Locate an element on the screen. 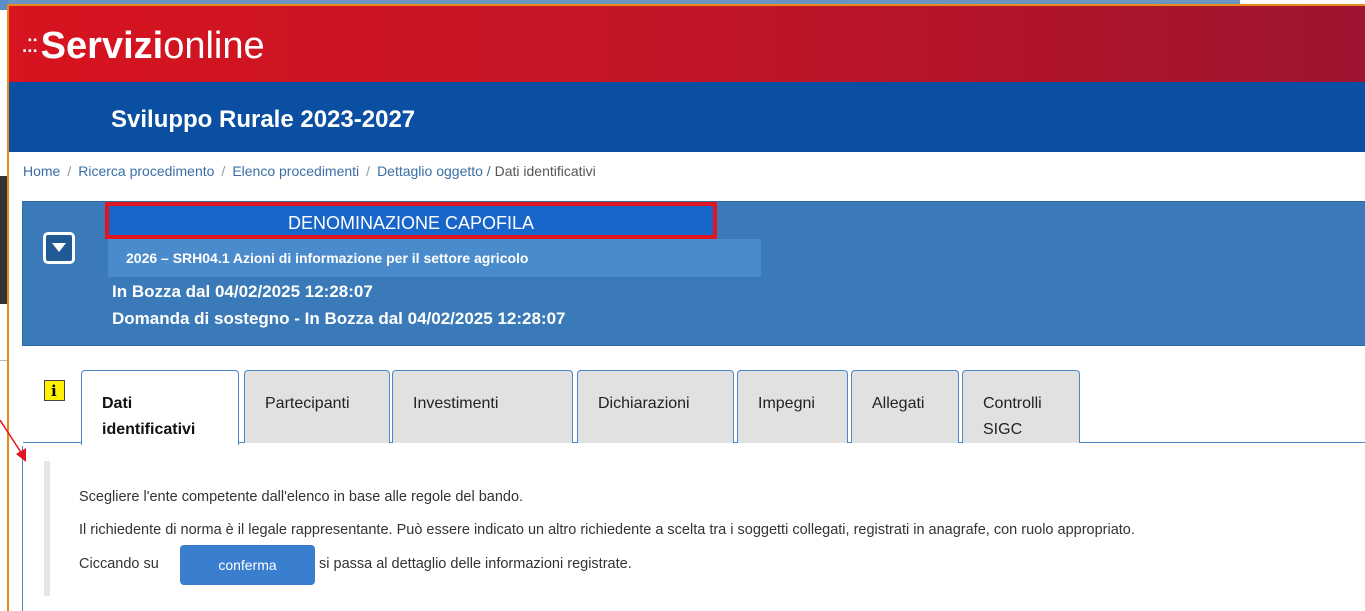  confirm-button: conferma is located at coordinates (247, 565).